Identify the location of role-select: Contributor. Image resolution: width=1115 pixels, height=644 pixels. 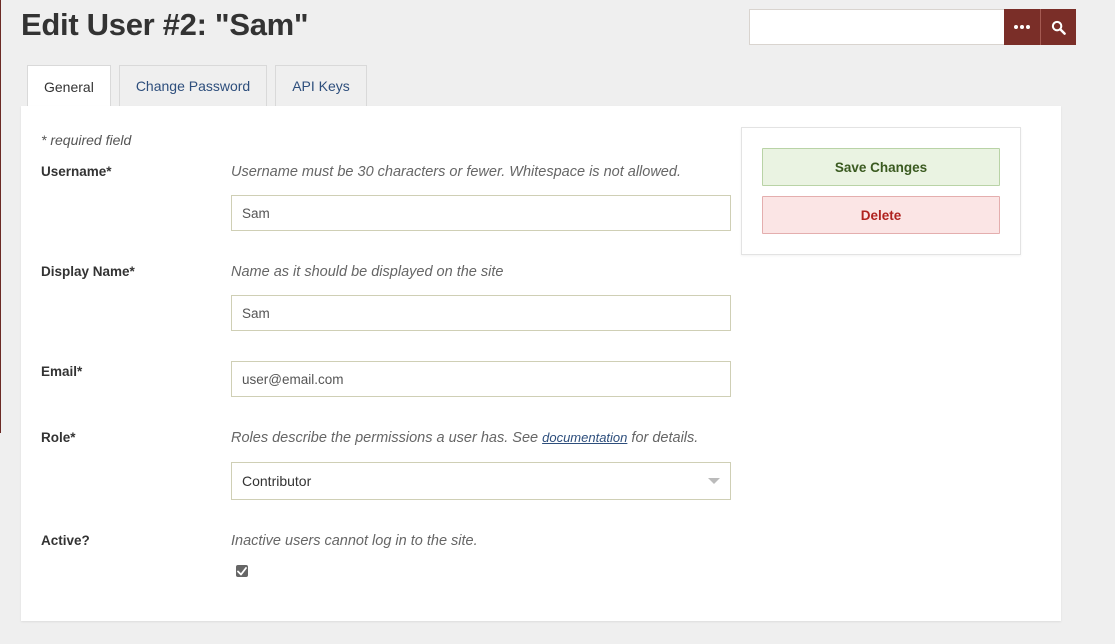
(481, 481).